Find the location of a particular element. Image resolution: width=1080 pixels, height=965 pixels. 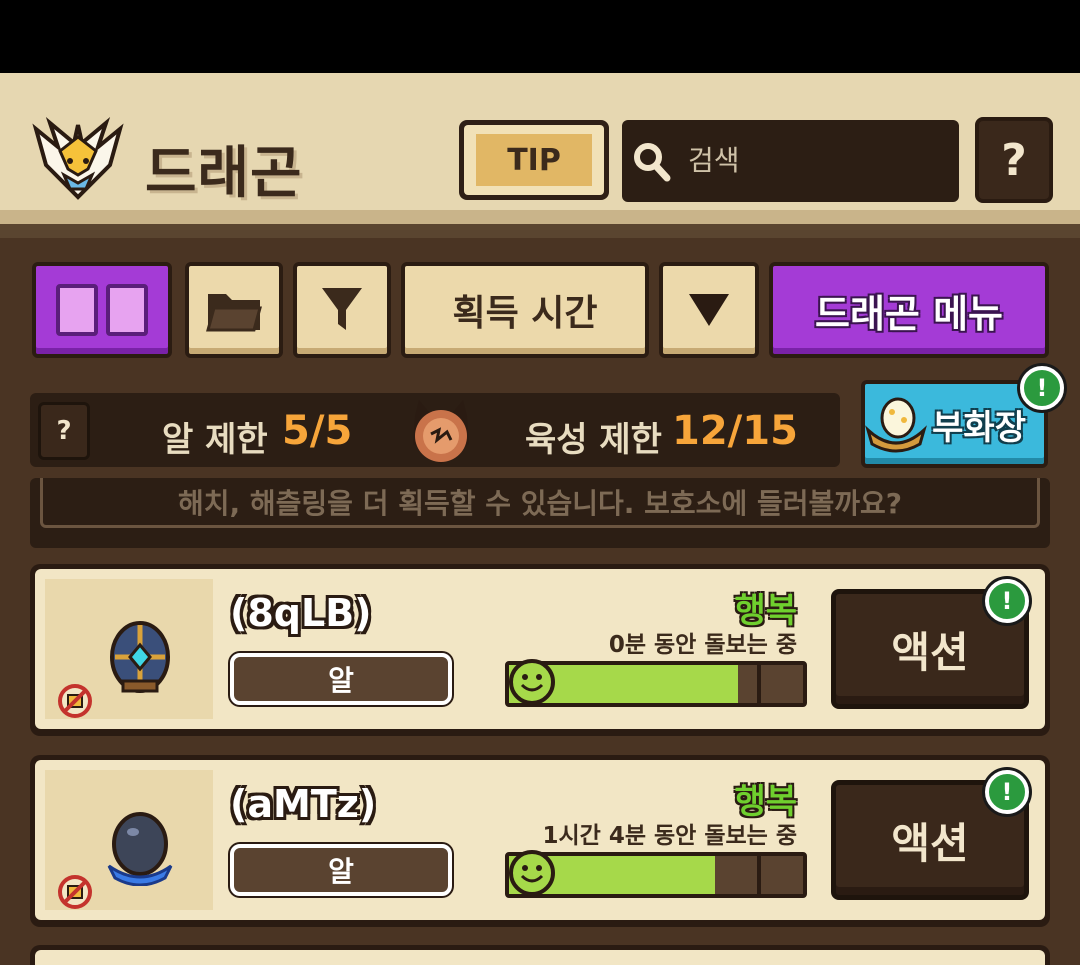

filter-icon is located at coordinates (342, 309).